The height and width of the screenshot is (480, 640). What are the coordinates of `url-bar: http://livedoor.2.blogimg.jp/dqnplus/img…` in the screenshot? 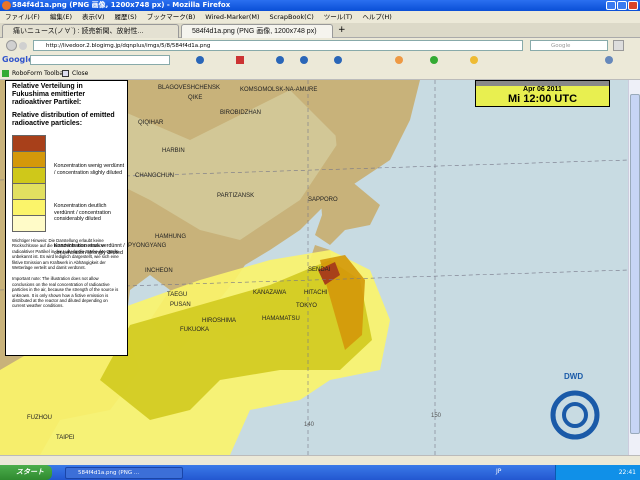 It's located at (278, 45).